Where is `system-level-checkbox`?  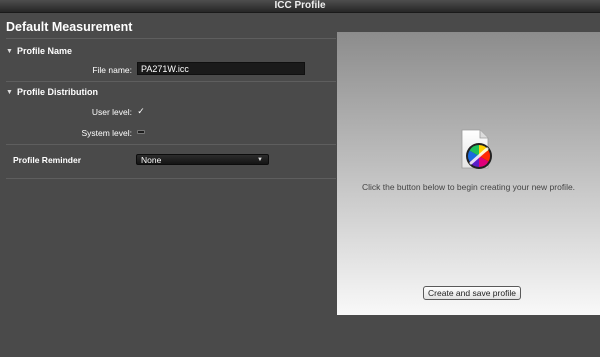 system-level-checkbox is located at coordinates (141, 132).